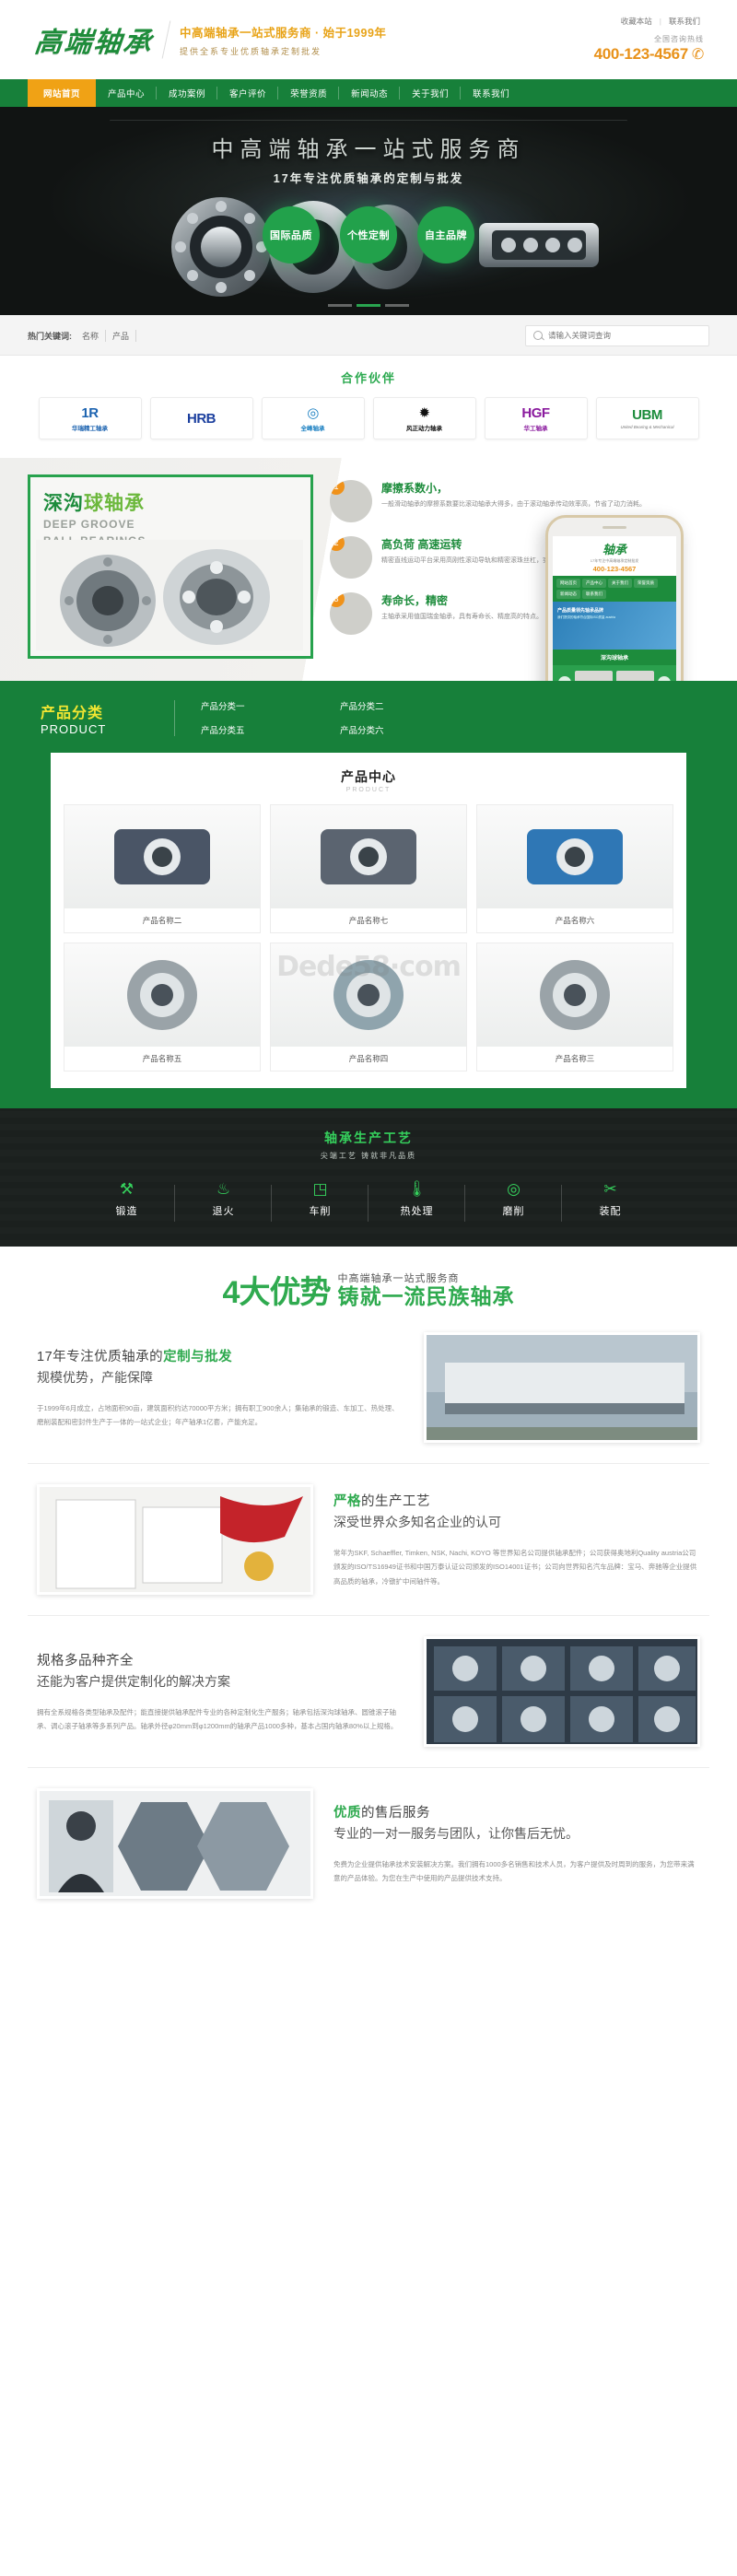 The height and width of the screenshot is (2576, 737). Describe the element at coordinates (491, 93) in the screenshot. I see `nav-item-8: 联系我们` at that location.